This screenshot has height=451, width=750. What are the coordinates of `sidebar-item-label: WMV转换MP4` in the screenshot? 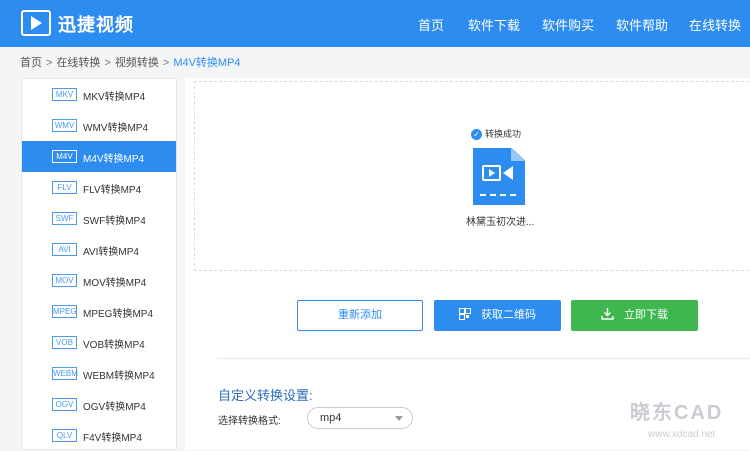 It's located at (115, 128).